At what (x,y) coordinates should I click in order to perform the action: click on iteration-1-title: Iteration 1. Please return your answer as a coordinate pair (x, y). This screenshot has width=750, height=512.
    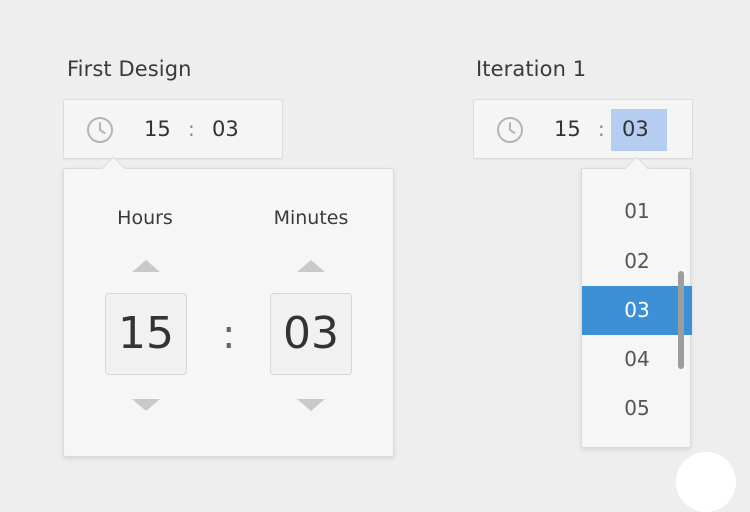
    Looking at the image, I should click on (531, 69).